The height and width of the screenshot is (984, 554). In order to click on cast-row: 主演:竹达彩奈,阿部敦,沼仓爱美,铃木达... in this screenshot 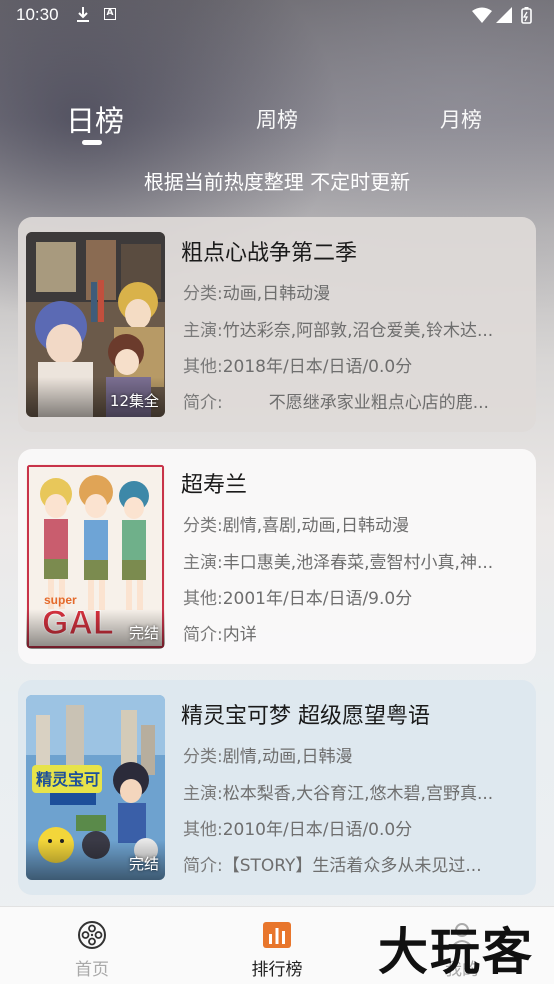, I will do `click(355, 328)`.